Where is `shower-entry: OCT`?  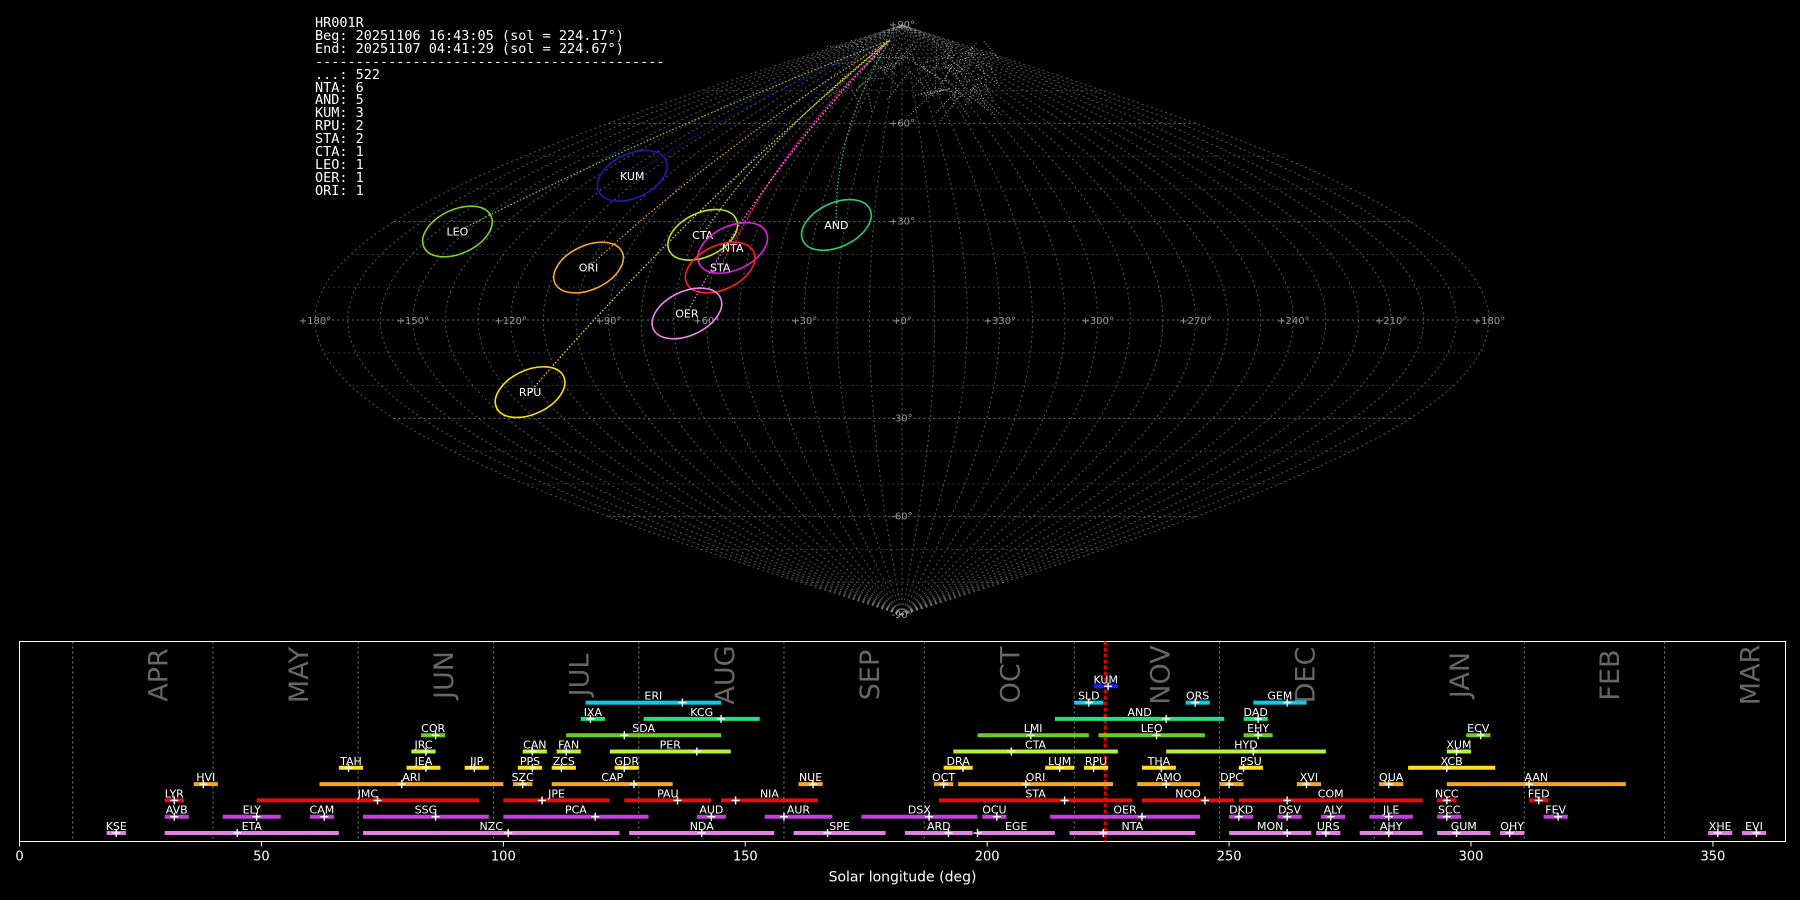
shower-entry: OCT is located at coordinates (943, 780).